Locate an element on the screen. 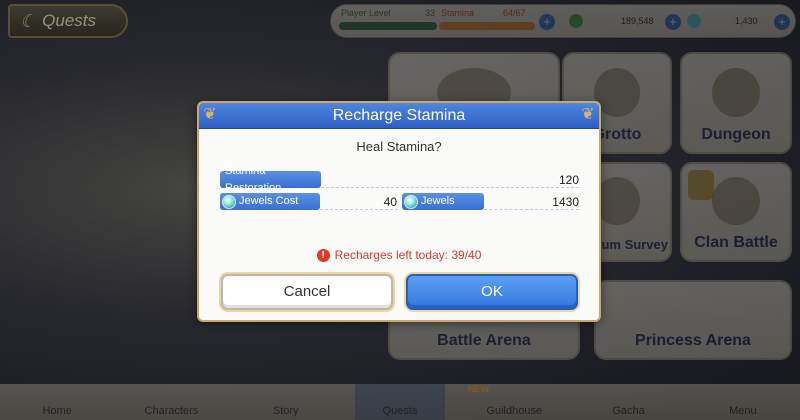 The height and width of the screenshot is (420, 800). nav-story: Story is located at coordinates (286, 412).